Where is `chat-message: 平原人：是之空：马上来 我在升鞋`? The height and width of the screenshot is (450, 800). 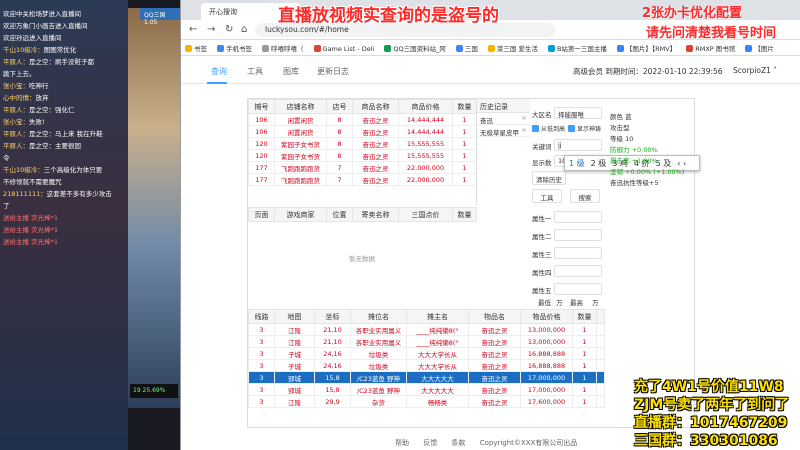
chat-message: 平原人：是之空：马上来 我在升鞋 is located at coordinates (64, 134).